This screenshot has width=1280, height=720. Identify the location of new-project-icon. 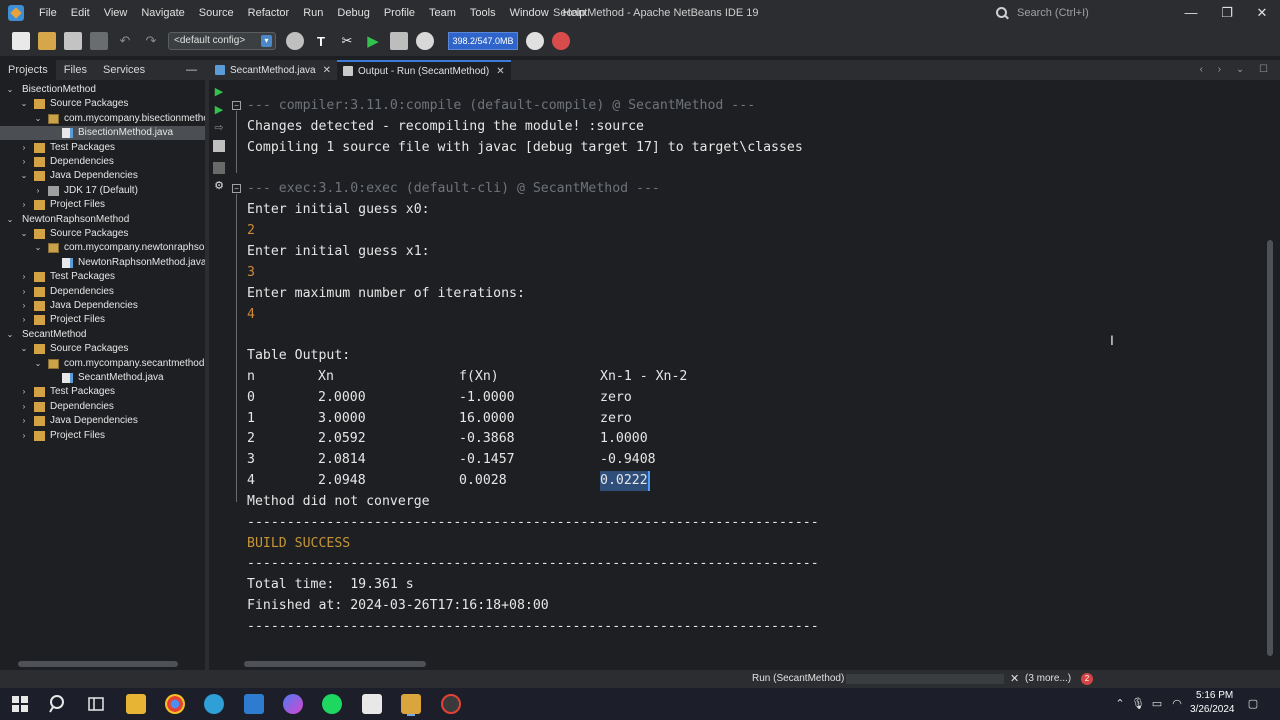
(47, 41).